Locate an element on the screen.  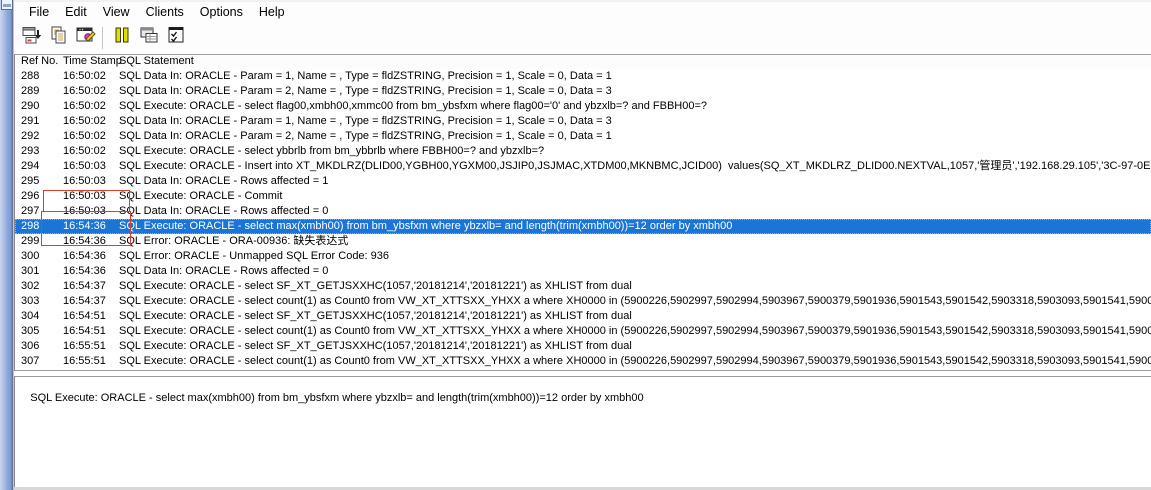
edit-filter-button is located at coordinates (85, 38).